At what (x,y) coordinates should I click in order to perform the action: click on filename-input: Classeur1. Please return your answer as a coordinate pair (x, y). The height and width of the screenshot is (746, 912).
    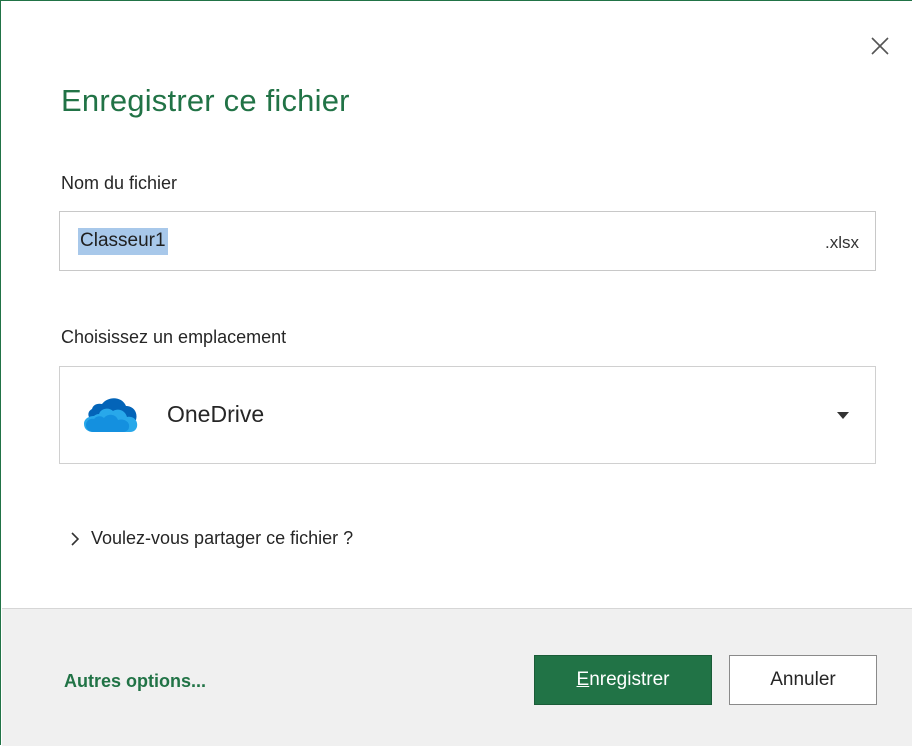
    Looking at the image, I should click on (123, 241).